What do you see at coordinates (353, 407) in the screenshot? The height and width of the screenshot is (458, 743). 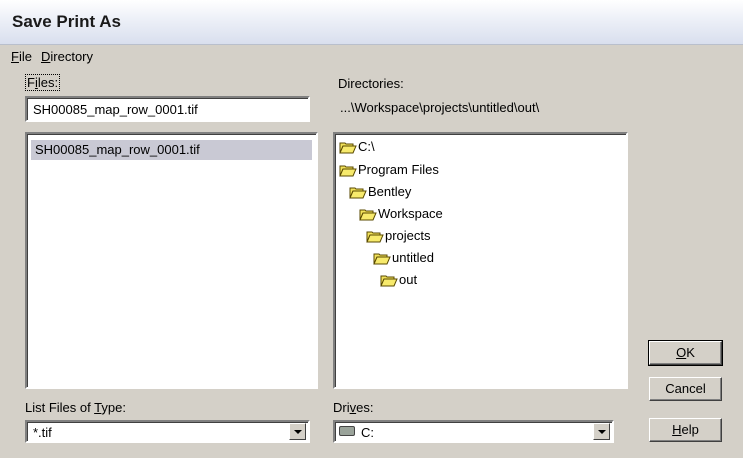 I see `drives-label: Drives:` at bounding box center [353, 407].